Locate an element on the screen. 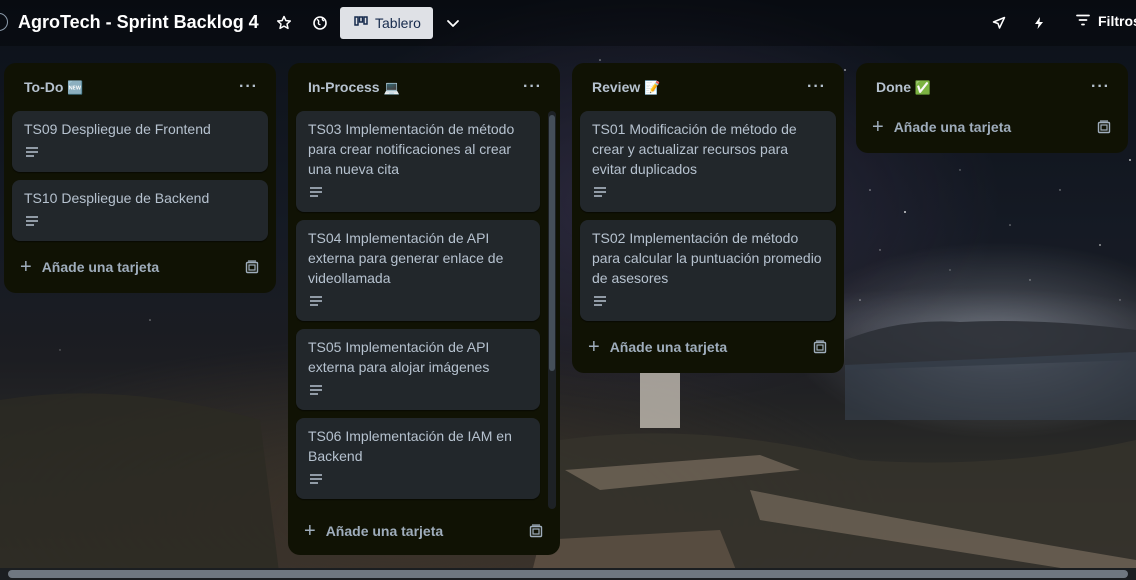 The height and width of the screenshot is (580, 1136). list-title: Review 📝 is located at coordinates (626, 87).